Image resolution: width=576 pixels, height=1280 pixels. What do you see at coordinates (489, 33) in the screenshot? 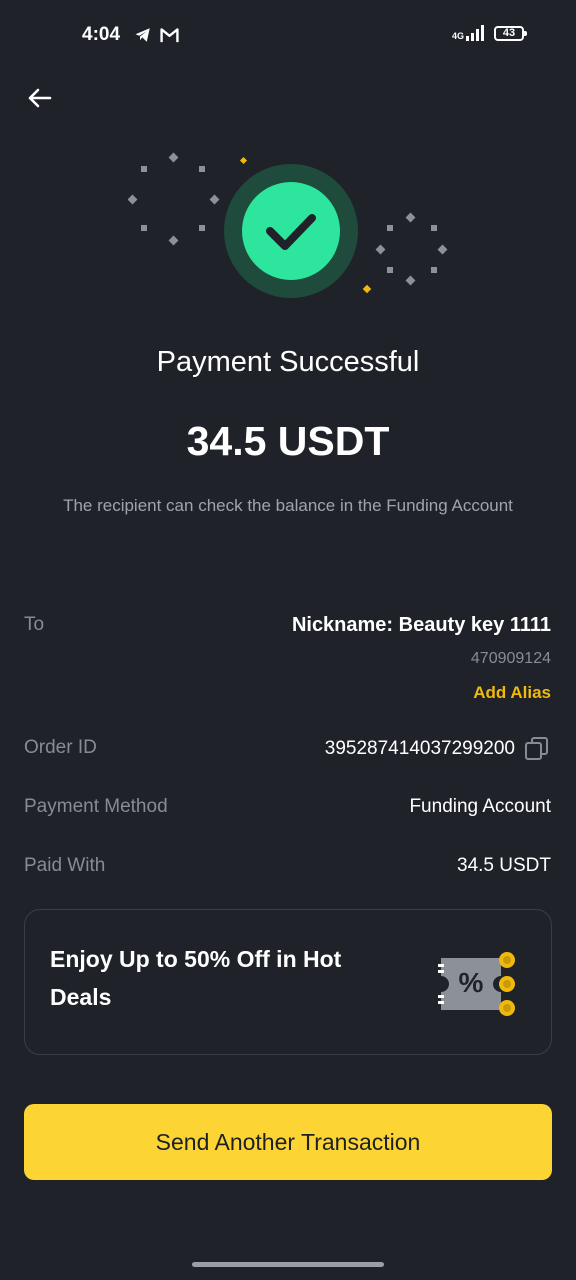
I see `status-right: 4G 43` at bounding box center [489, 33].